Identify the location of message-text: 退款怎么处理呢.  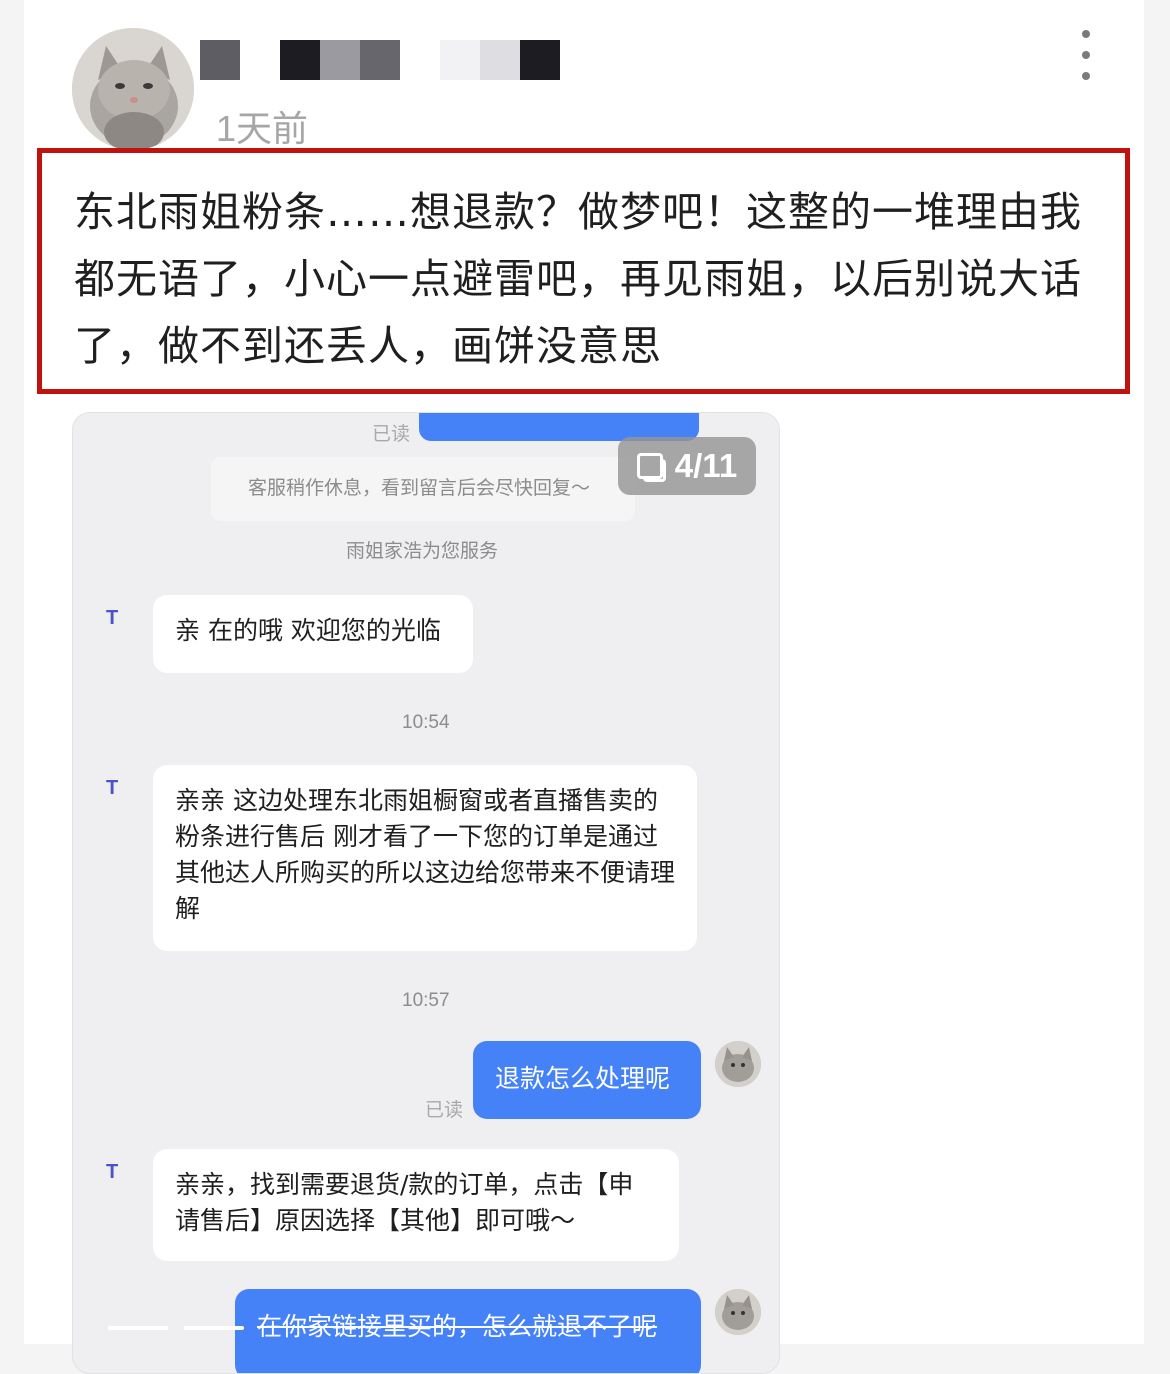
(583, 1078).